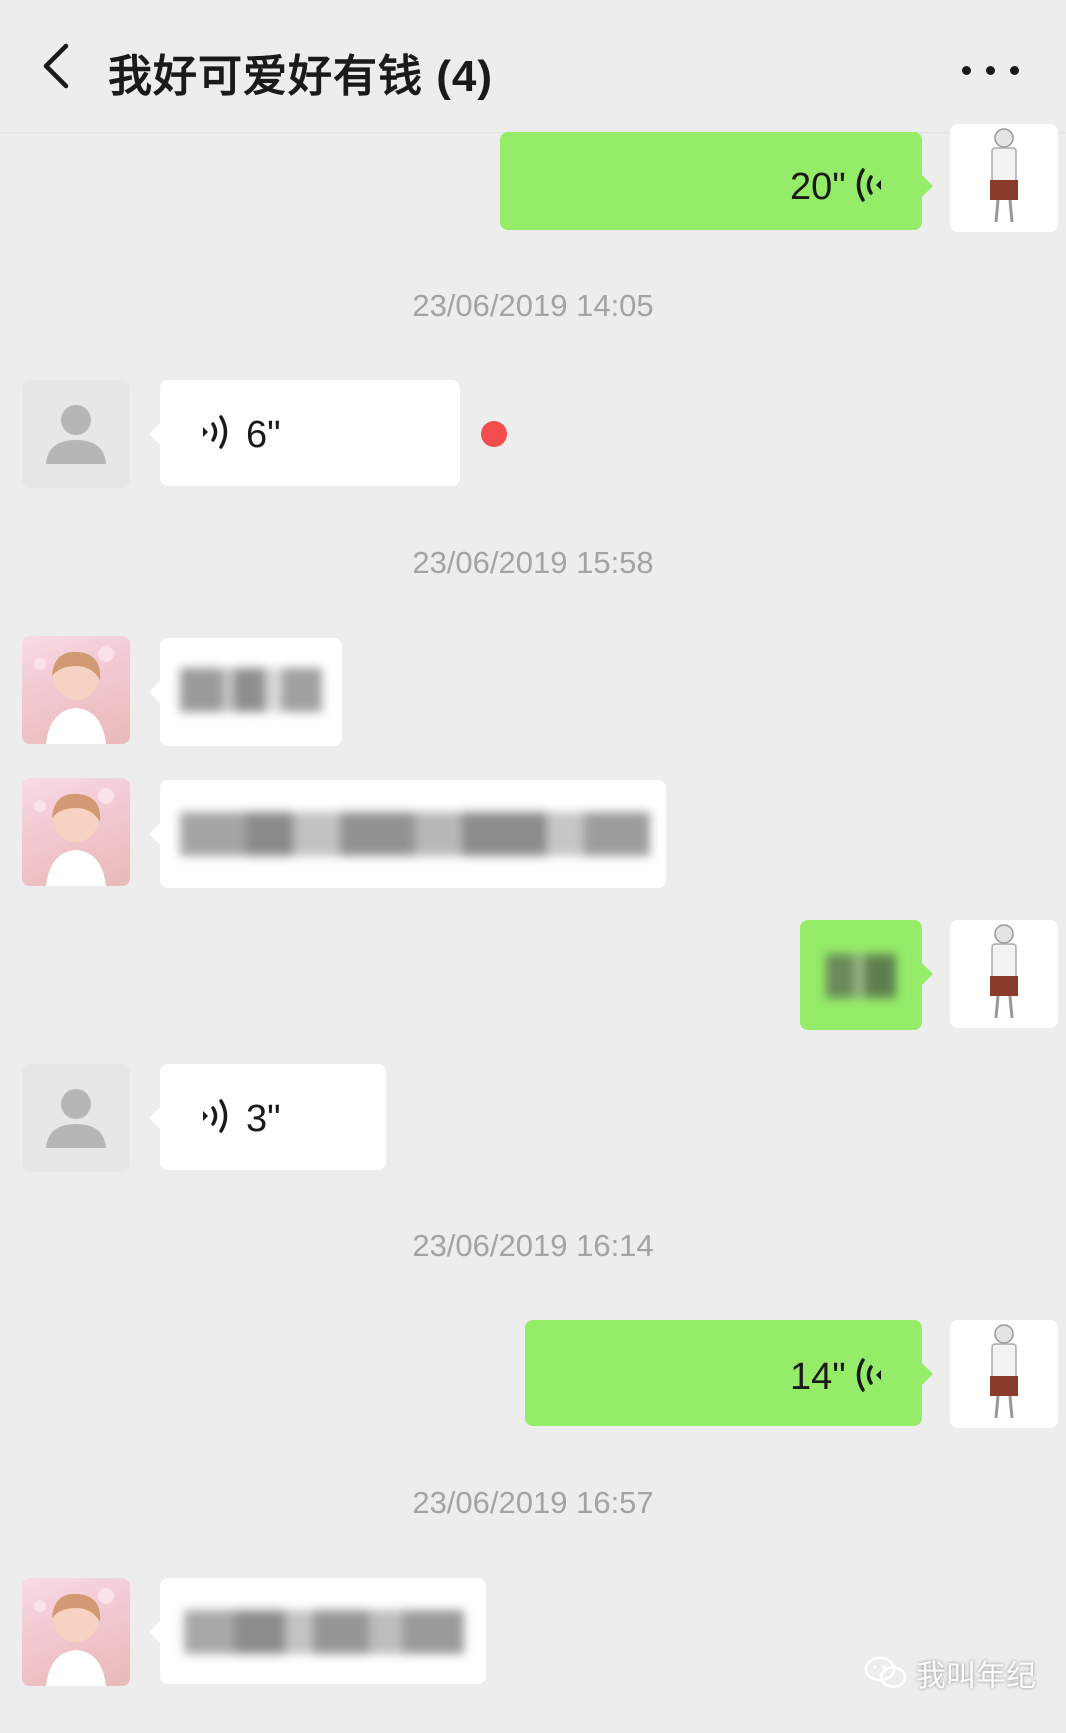  What do you see at coordinates (818, 1377) in the screenshot?
I see `voice-duration: 14"` at bounding box center [818, 1377].